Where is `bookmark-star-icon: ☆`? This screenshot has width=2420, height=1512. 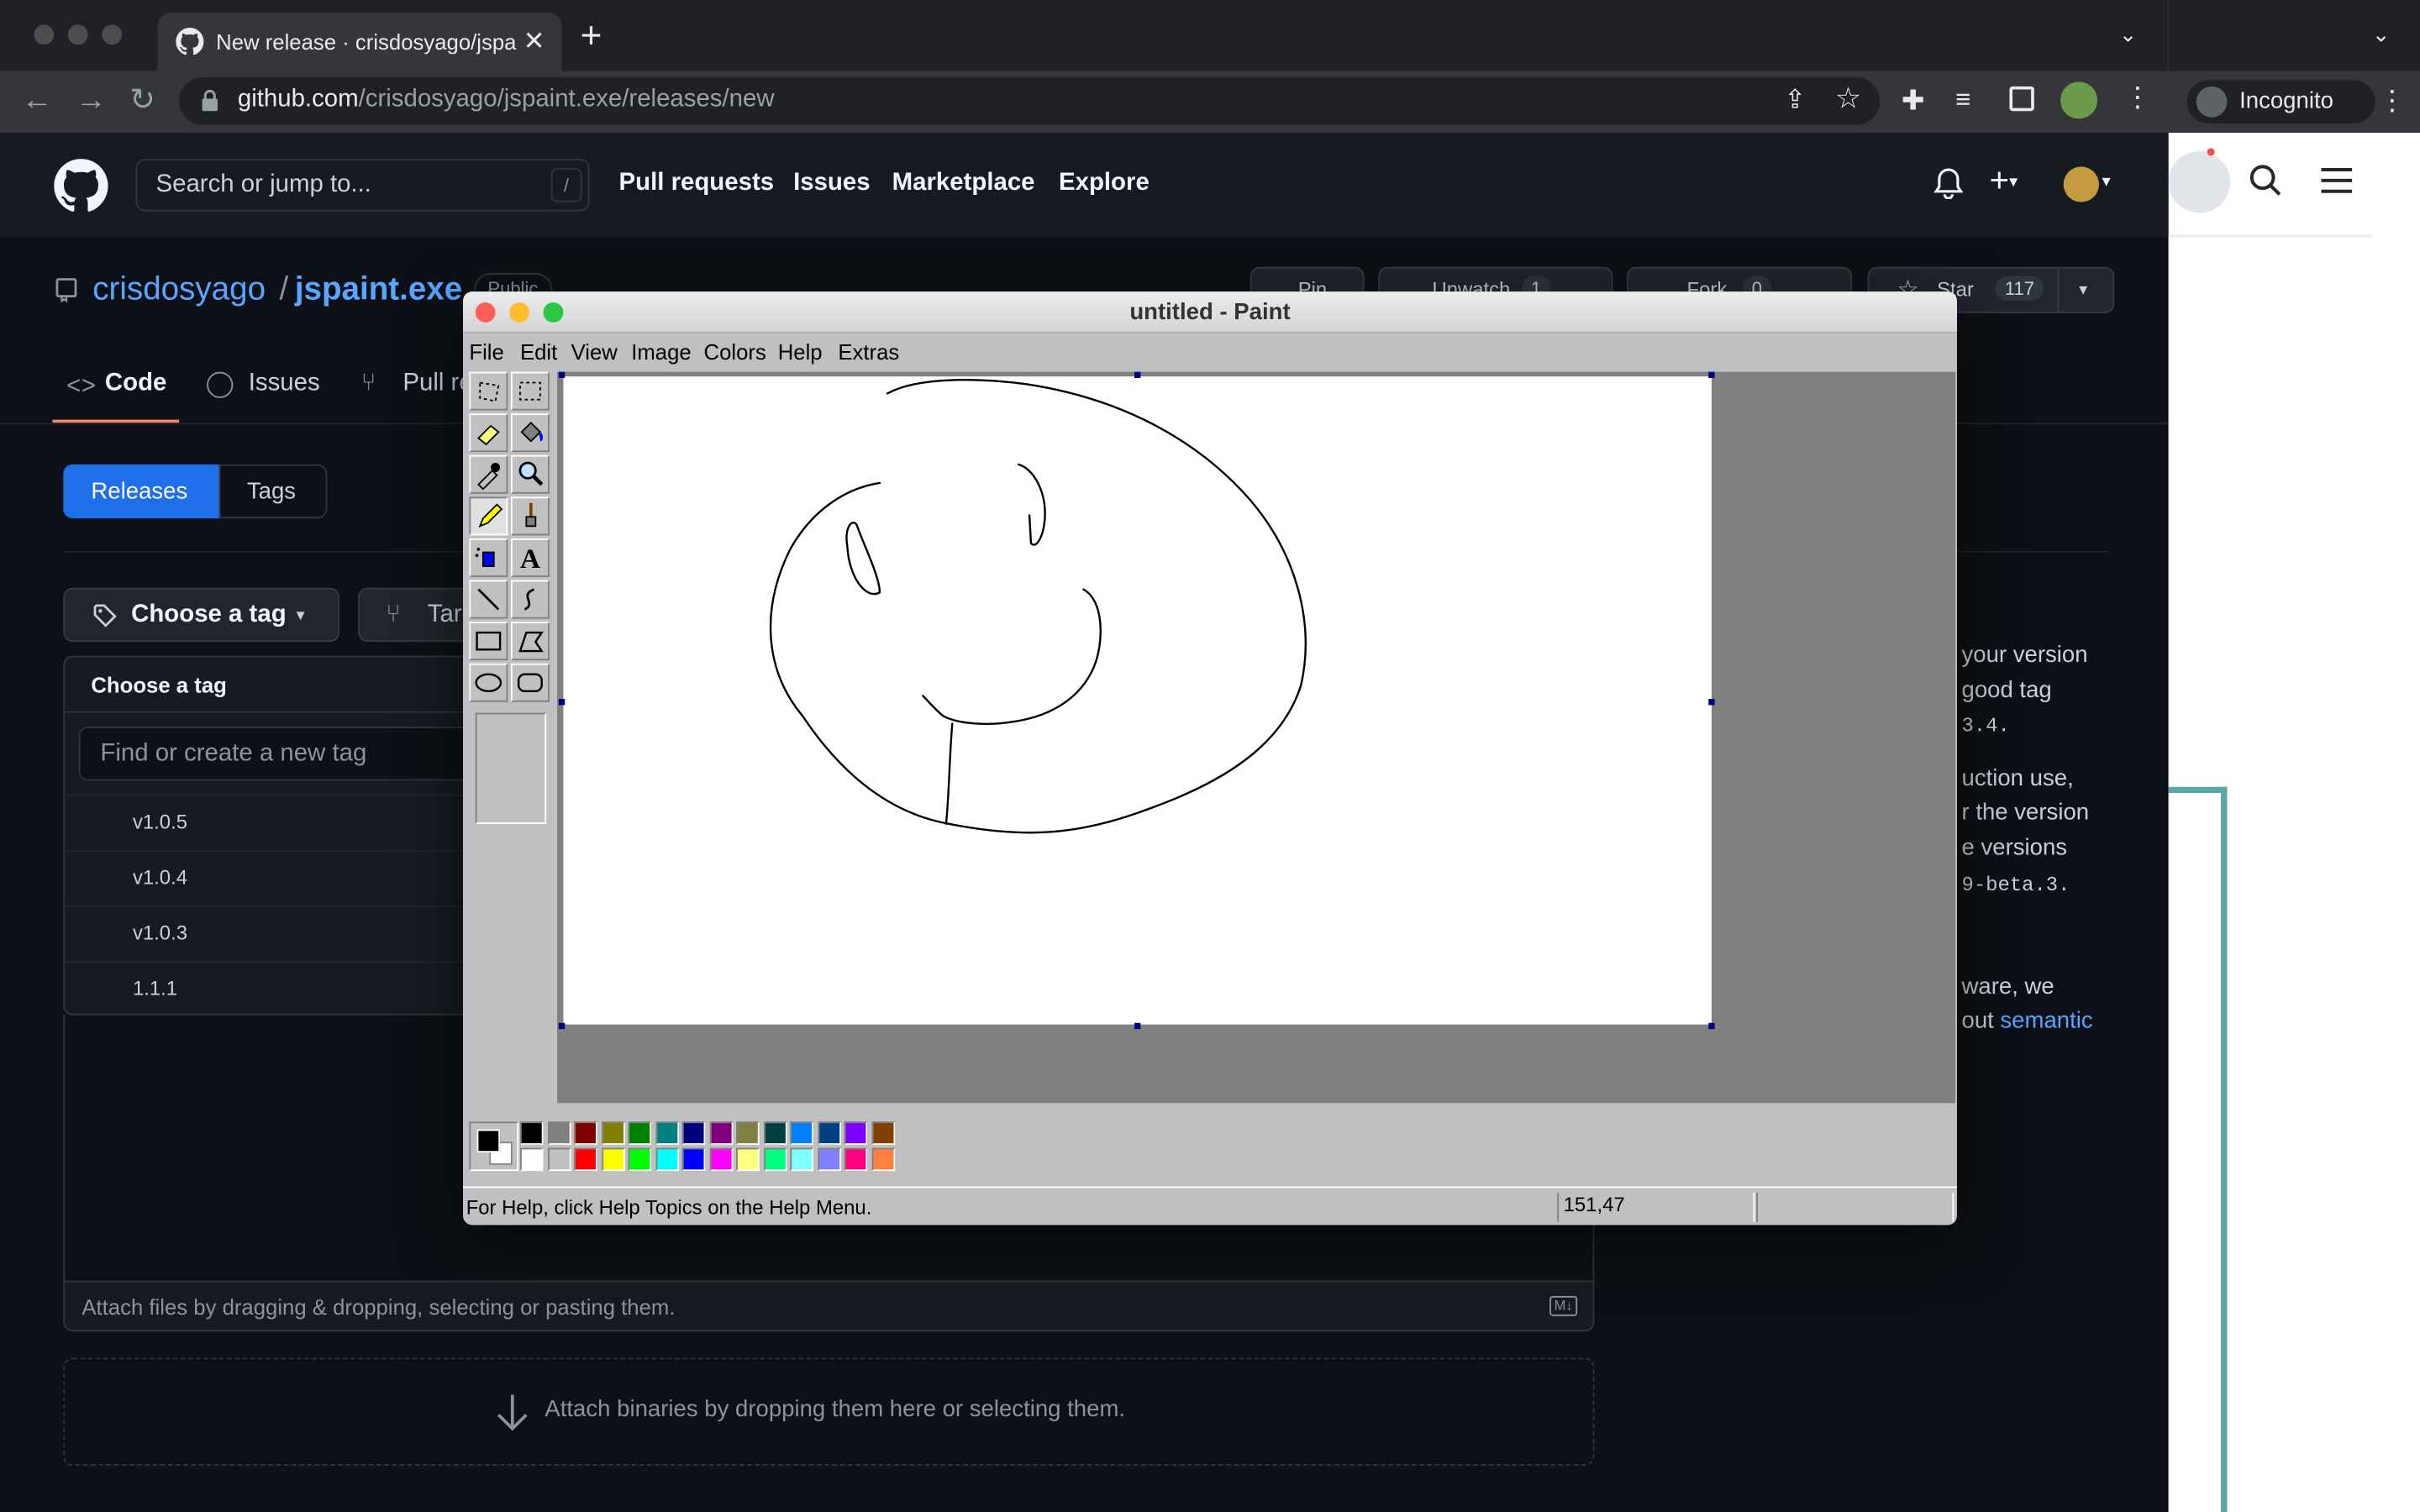 bookmark-star-icon: ☆ is located at coordinates (1848, 99).